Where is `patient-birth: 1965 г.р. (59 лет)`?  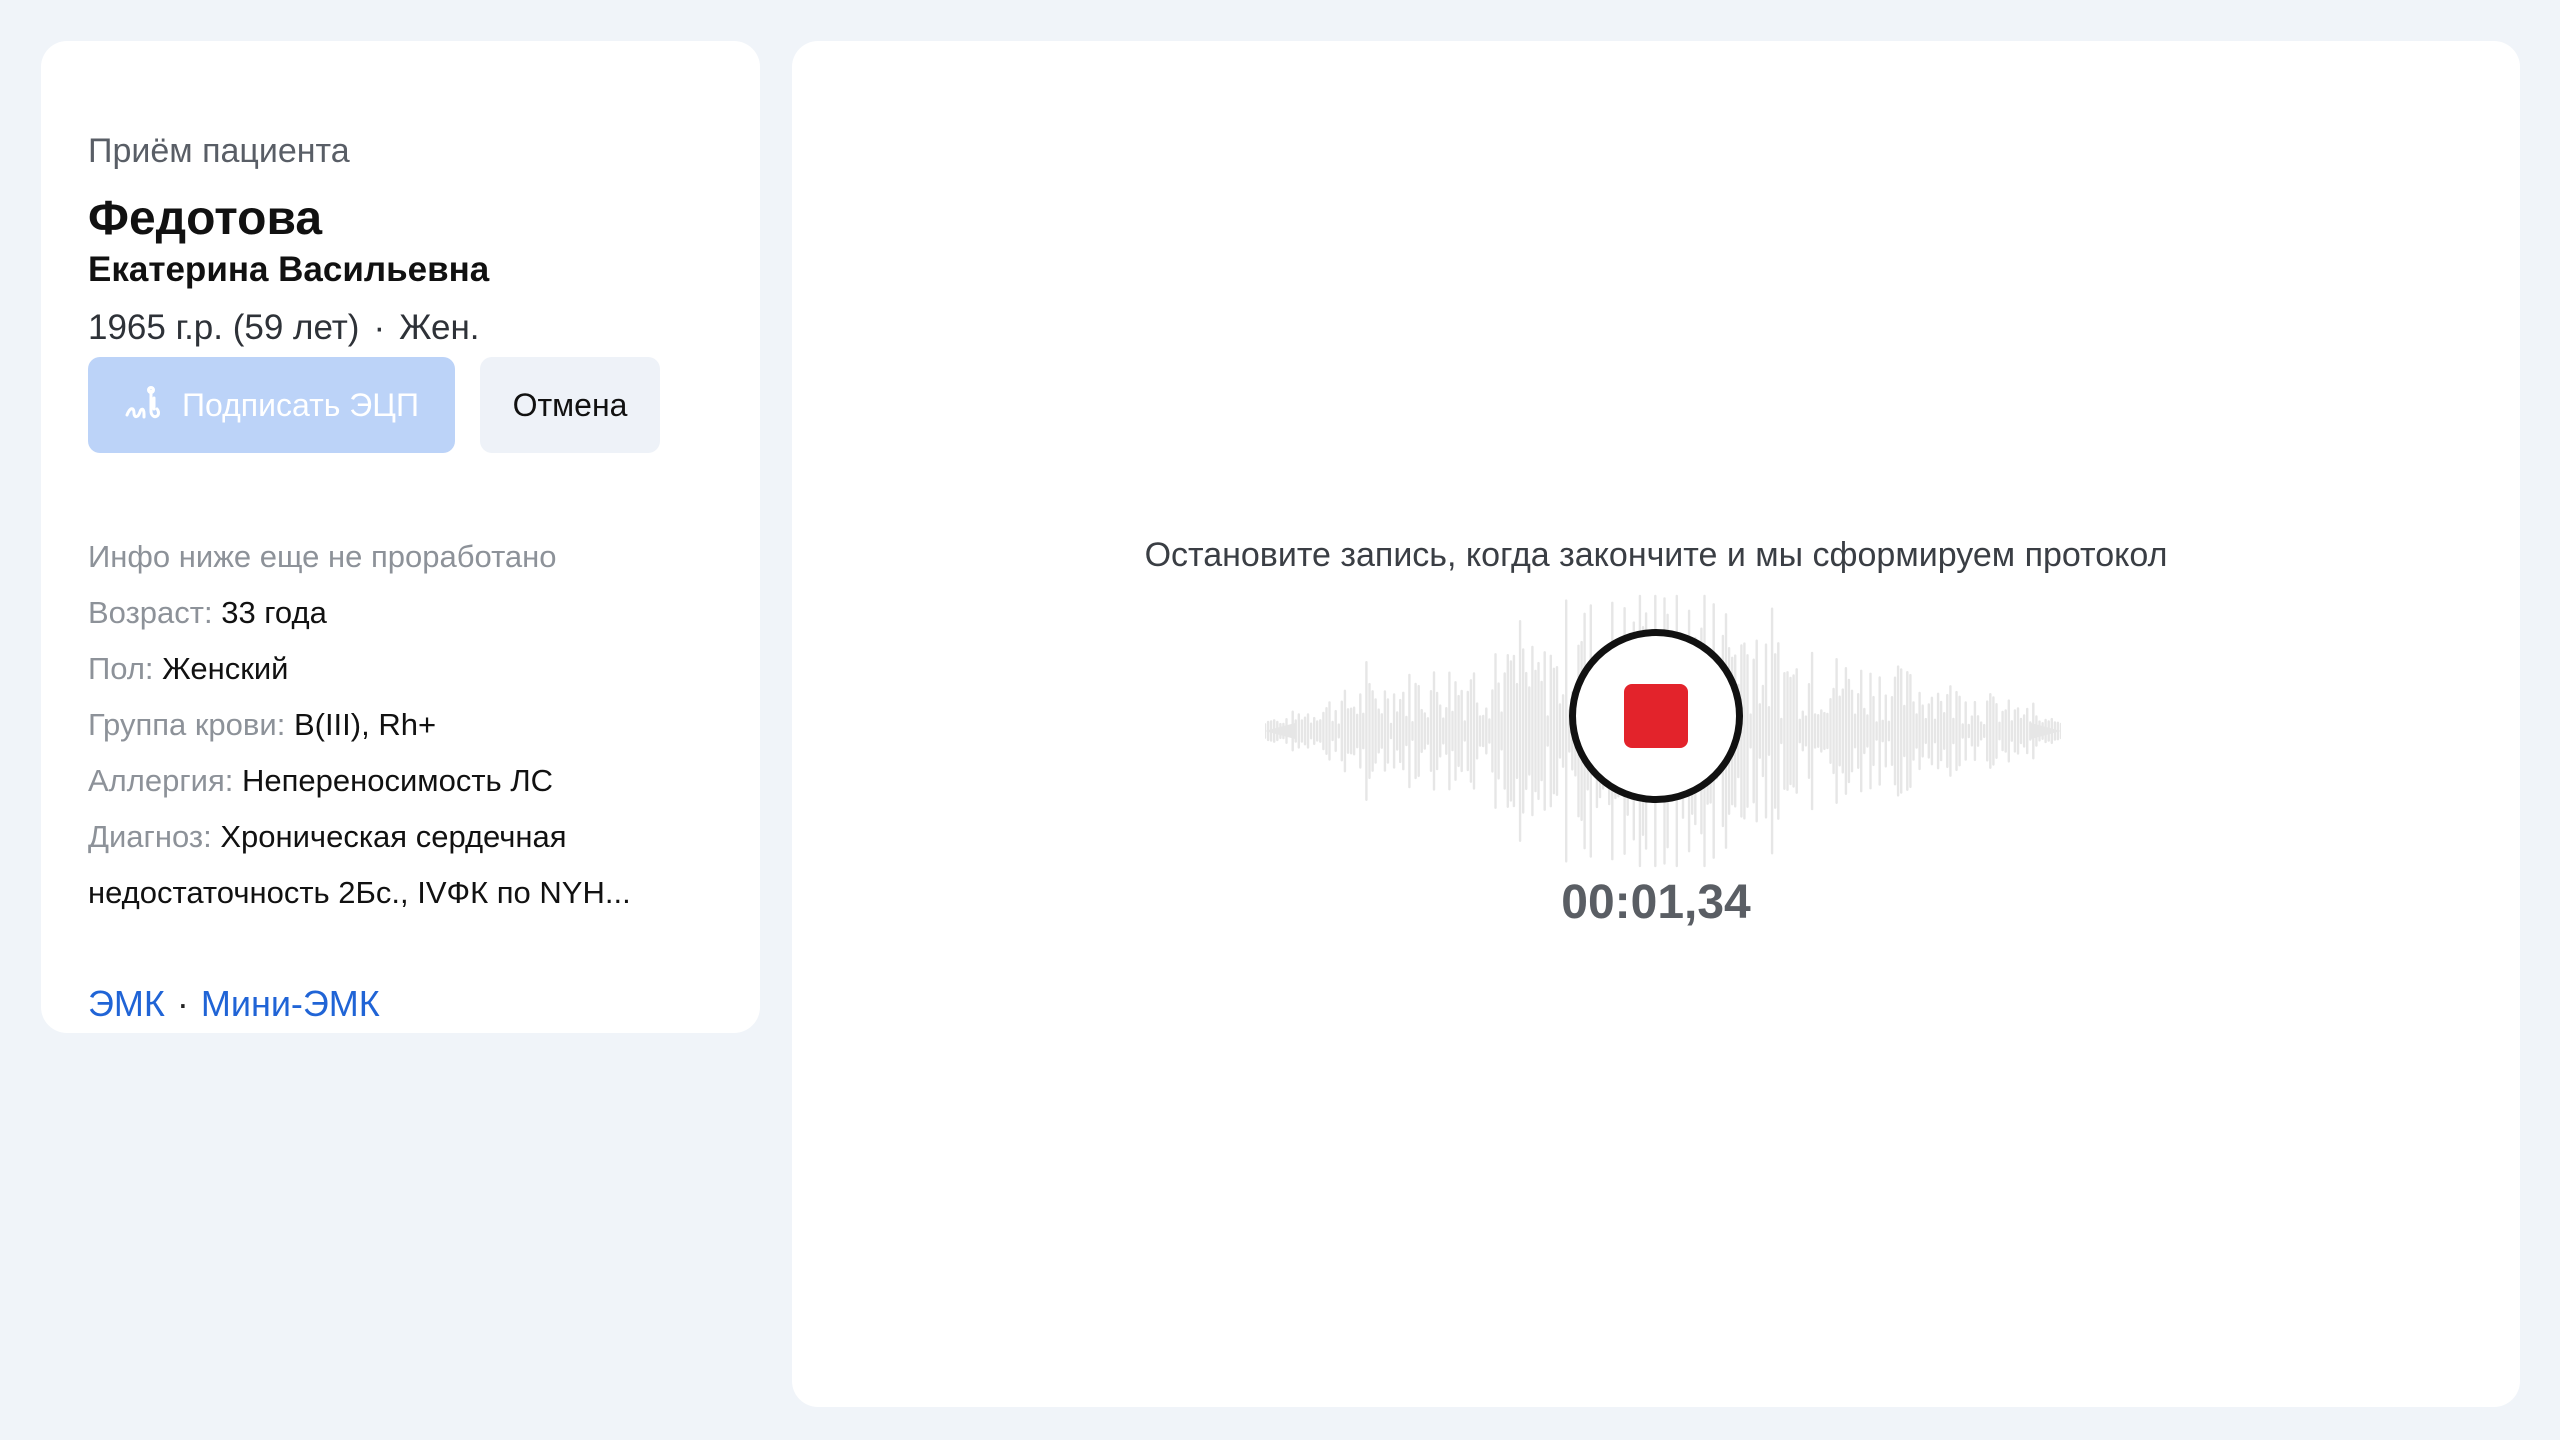 patient-birth: 1965 г.р. (59 лет) is located at coordinates (224, 327).